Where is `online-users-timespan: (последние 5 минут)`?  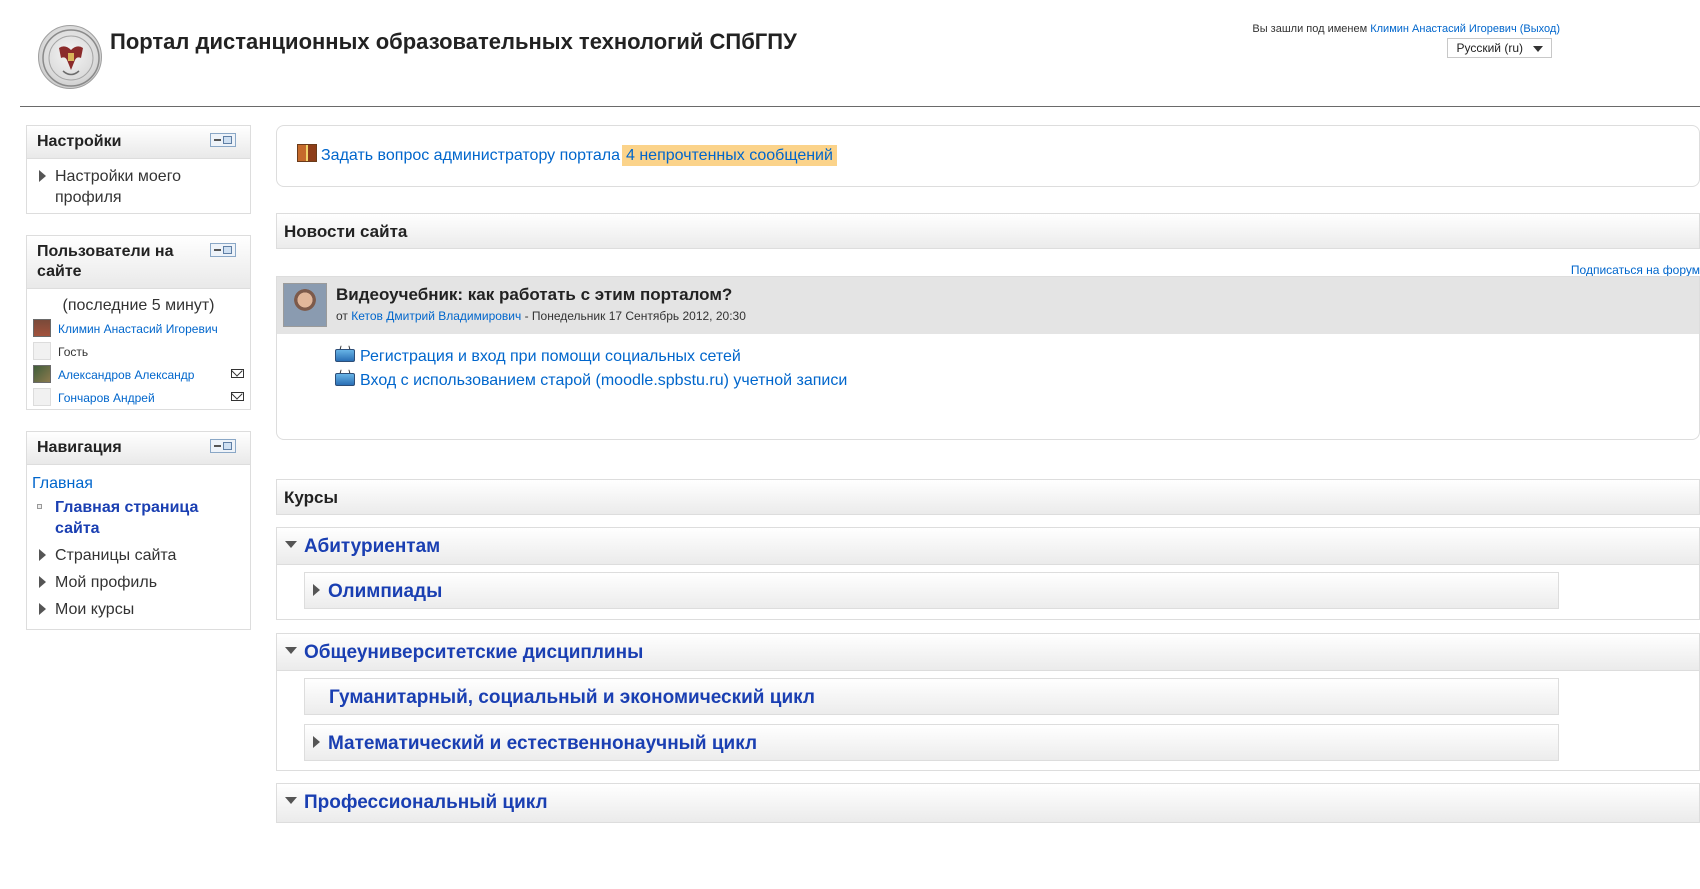
online-users-timespan: (последние 5 минут) is located at coordinates (138, 305).